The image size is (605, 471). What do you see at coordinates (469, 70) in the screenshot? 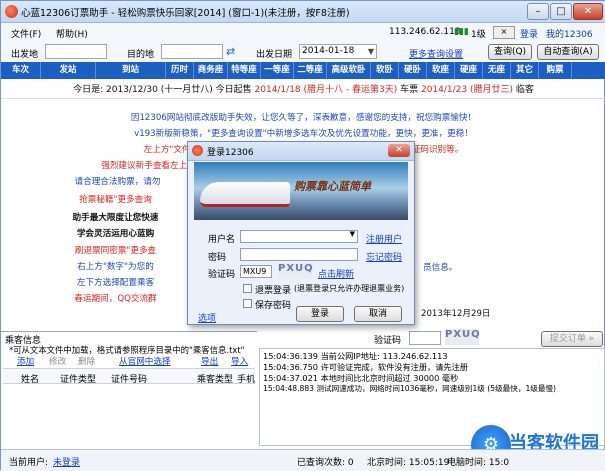
I see `col-header: 硬座` at bounding box center [469, 70].